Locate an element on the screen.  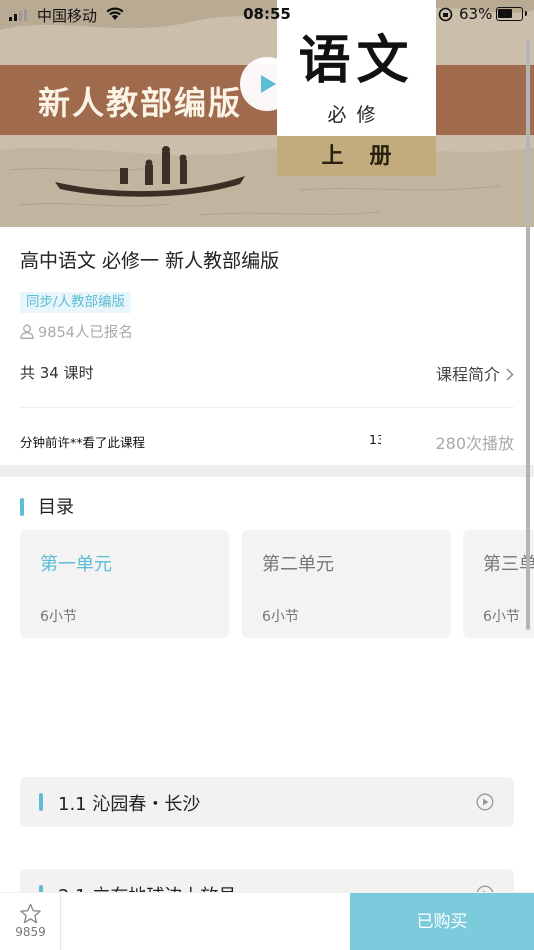
enrolled-count: 9854人已报名 is located at coordinates (76, 331).